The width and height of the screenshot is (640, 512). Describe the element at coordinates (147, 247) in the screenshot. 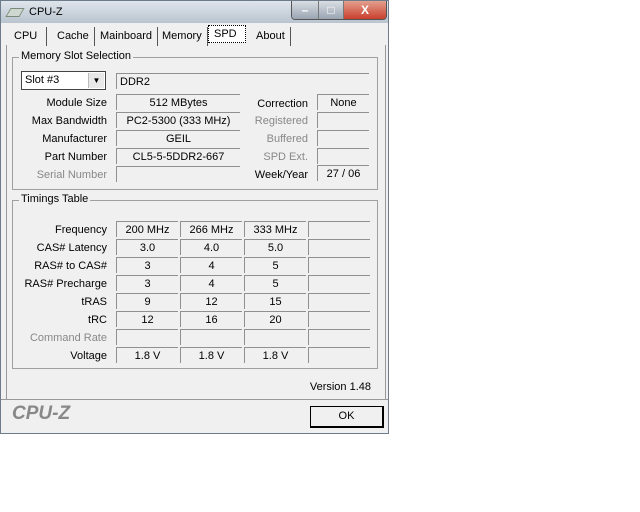

I see `timing-cell: 3.0` at that location.